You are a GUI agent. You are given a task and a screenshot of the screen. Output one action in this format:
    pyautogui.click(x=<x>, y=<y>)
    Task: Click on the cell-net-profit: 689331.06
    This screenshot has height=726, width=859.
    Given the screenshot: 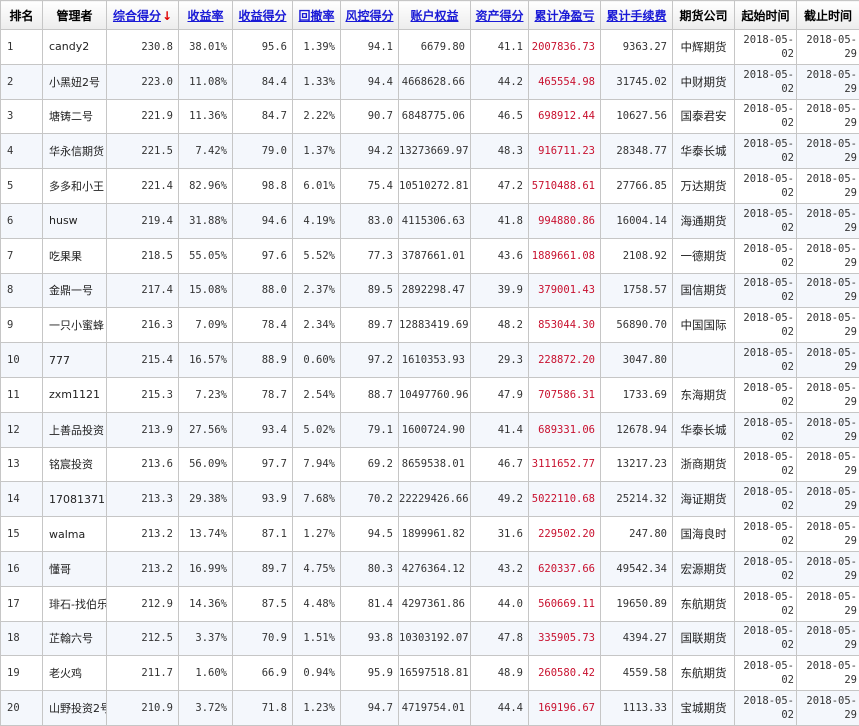 What is the action you would take?
    pyautogui.click(x=565, y=429)
    